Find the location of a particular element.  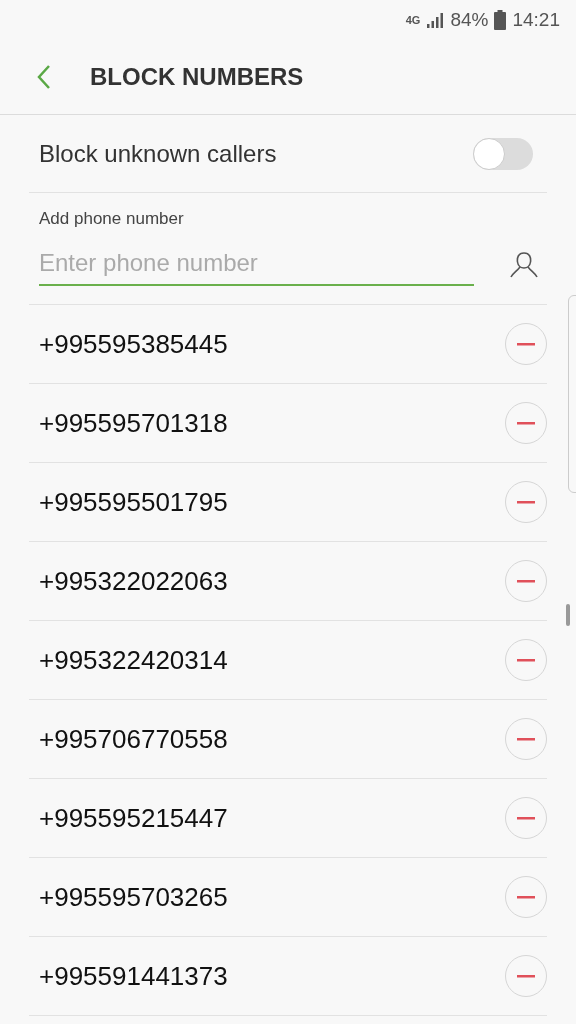

back-icon is located at coordinates (44, 77).